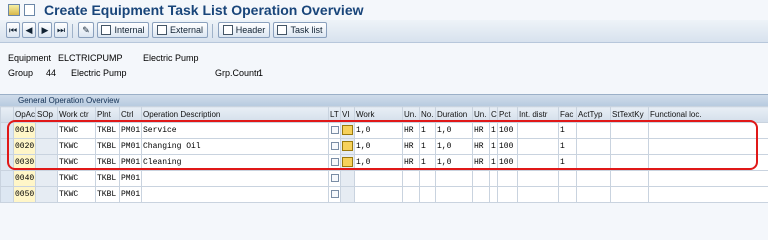 This screenshot has width=768, height=240. Describe the element at coordinates (411, 130) in the screenshot. I see `cell-un1: HR` at that location.